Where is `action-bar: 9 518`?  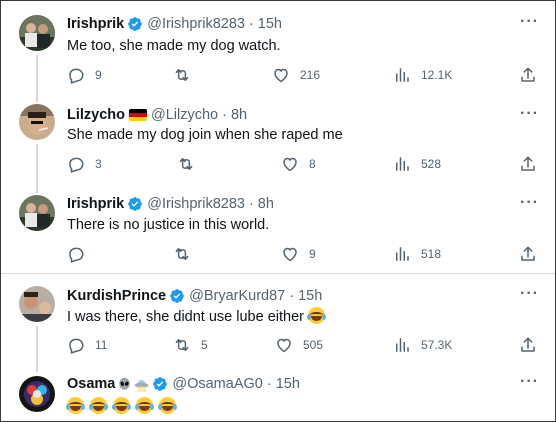 action-bar: 9 518 is located at coordinates (302, 255).